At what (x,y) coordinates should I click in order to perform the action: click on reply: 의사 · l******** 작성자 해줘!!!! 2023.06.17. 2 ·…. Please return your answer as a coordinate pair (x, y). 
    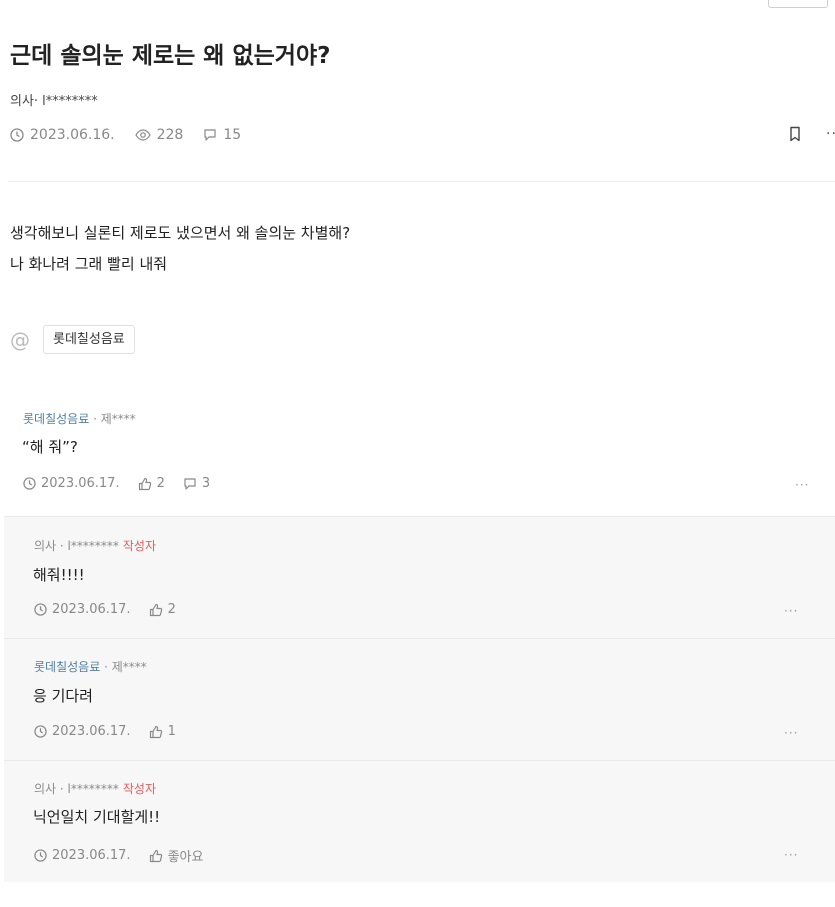
    Looking at the image, I should click on (419, 577).